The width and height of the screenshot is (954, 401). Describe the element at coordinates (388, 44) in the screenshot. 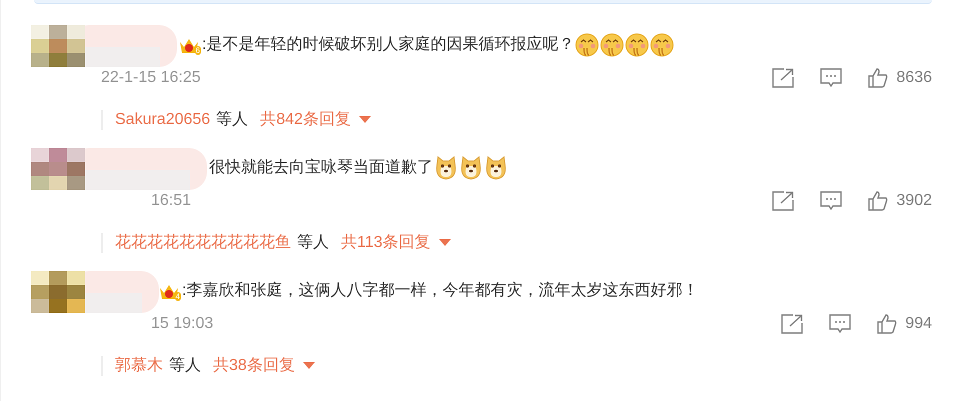

I see `comment-text: :是不是年轻的时候破坏别人家庭的因果循环报应呢？` at that location.